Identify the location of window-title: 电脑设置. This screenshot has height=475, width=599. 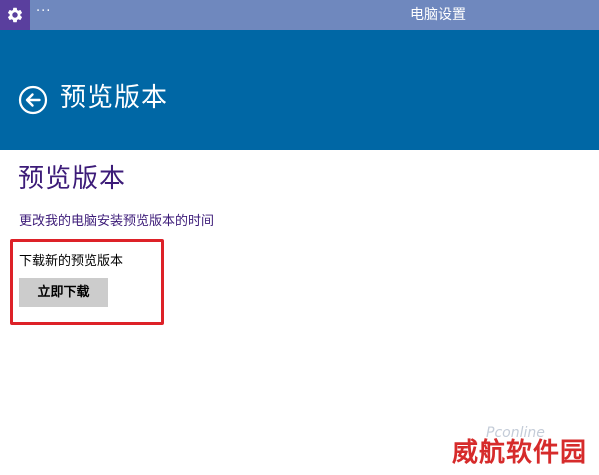
(438, 15).